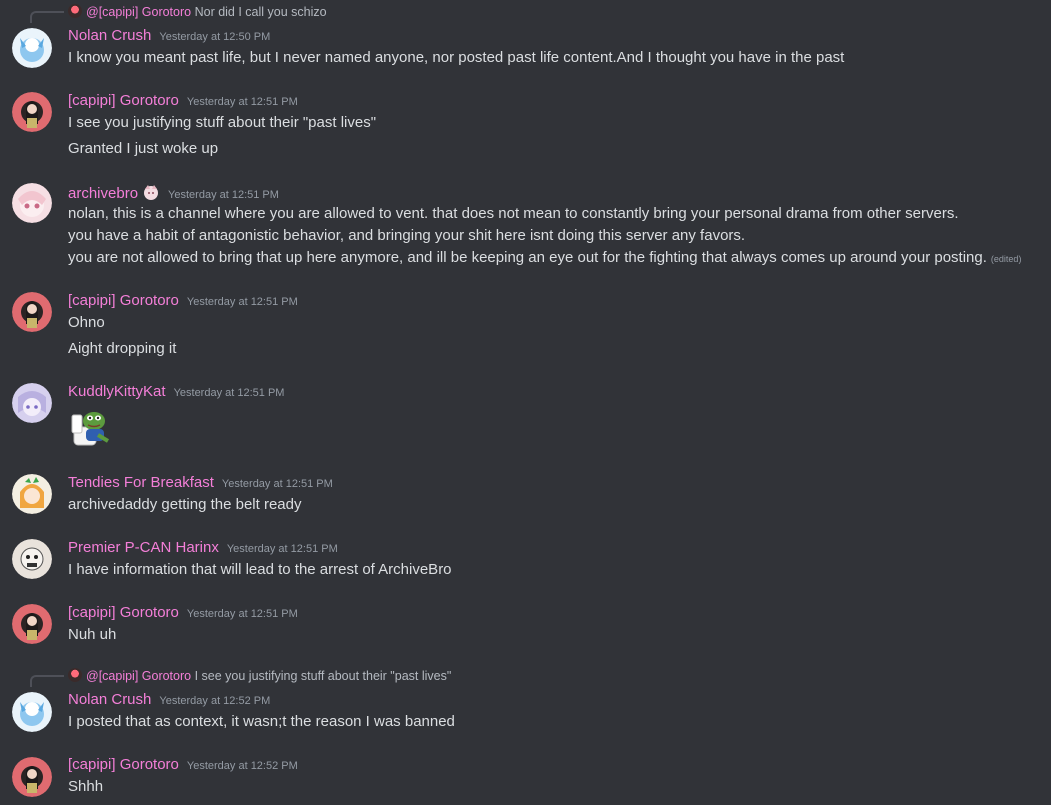  I want to click on author-name: archivebro Yesterday at 12:51 PM, so click(173, 192).